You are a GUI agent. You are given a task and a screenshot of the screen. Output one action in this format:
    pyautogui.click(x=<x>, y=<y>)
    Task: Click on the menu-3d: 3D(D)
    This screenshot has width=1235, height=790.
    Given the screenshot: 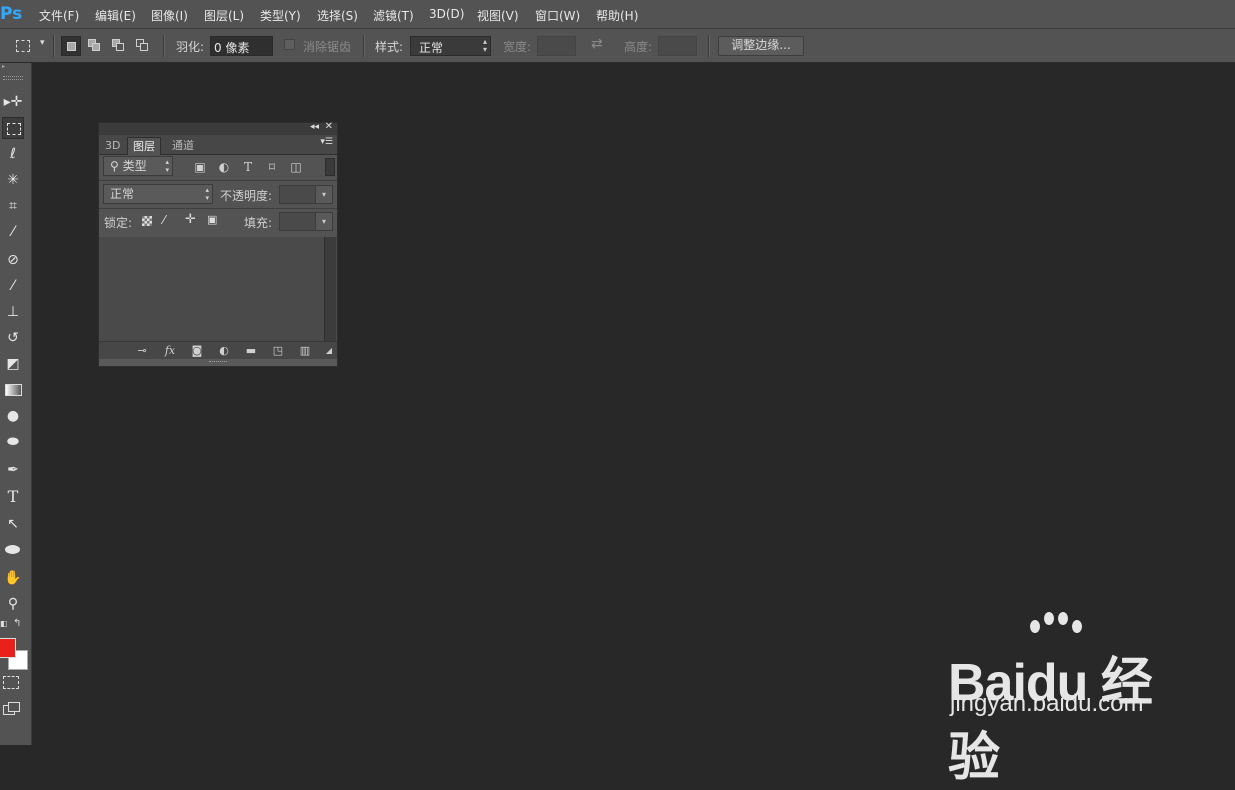 What is the action you would take?
    pyautogui.click(x=446, y=14)
    